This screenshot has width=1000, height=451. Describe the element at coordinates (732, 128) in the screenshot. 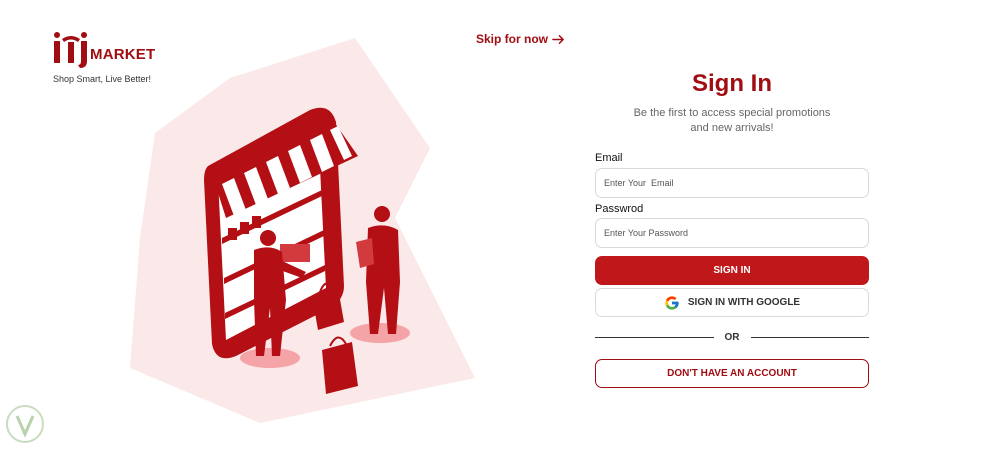

I see `subtitle-line-2: and new arrivals!` at that location.